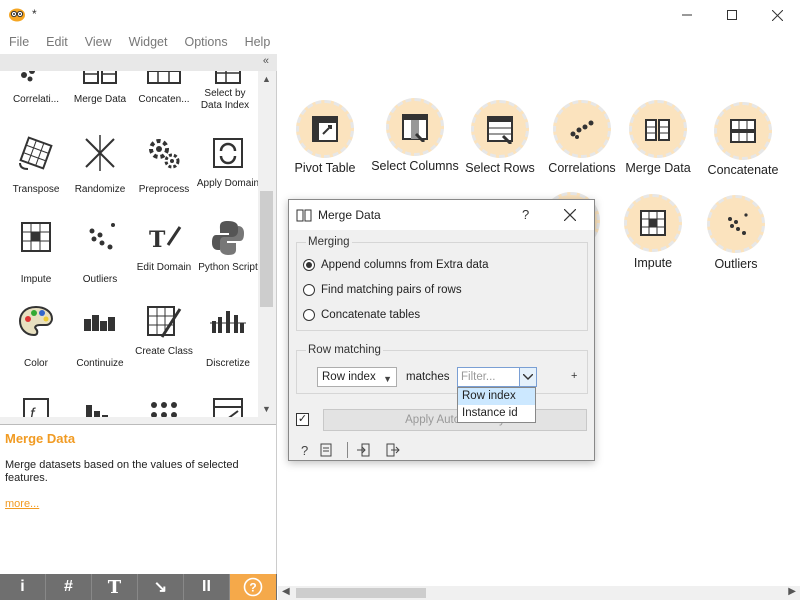 The height and width of the screenshot is (600, 800). I want to click on dialog-help-button: ?, so click(525, 214).